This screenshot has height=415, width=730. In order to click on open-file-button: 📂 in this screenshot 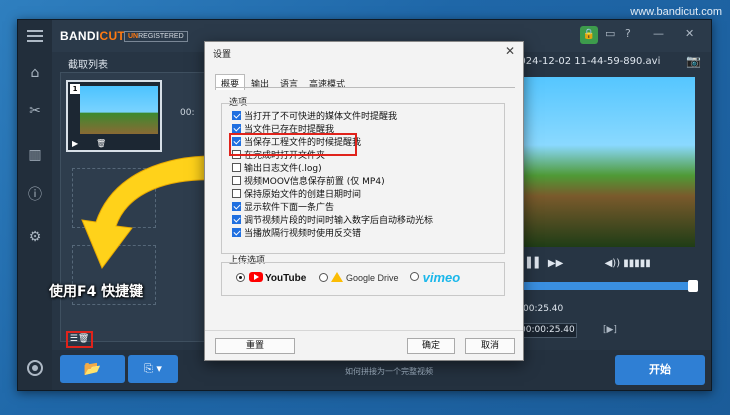, I will do `click(92, 369)`.